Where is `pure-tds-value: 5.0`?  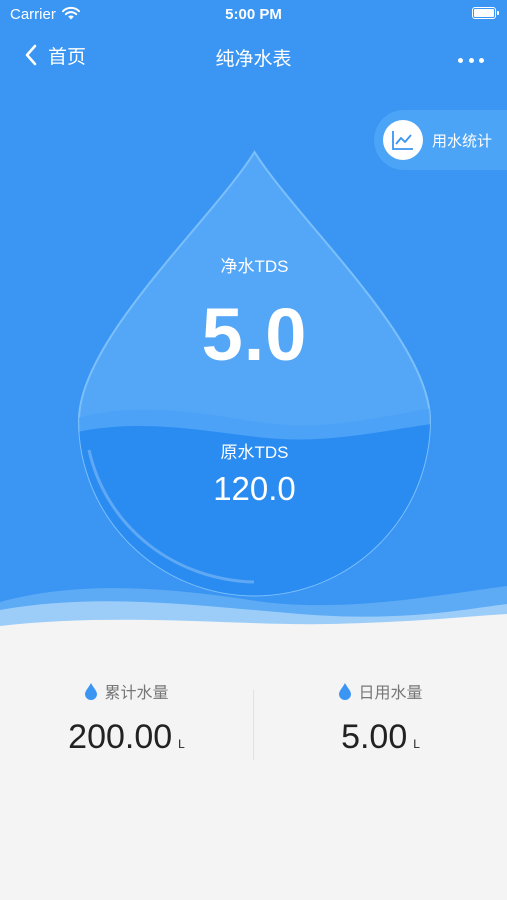
pure-tds-value: 5.0 is located at coordinates (254, 334).